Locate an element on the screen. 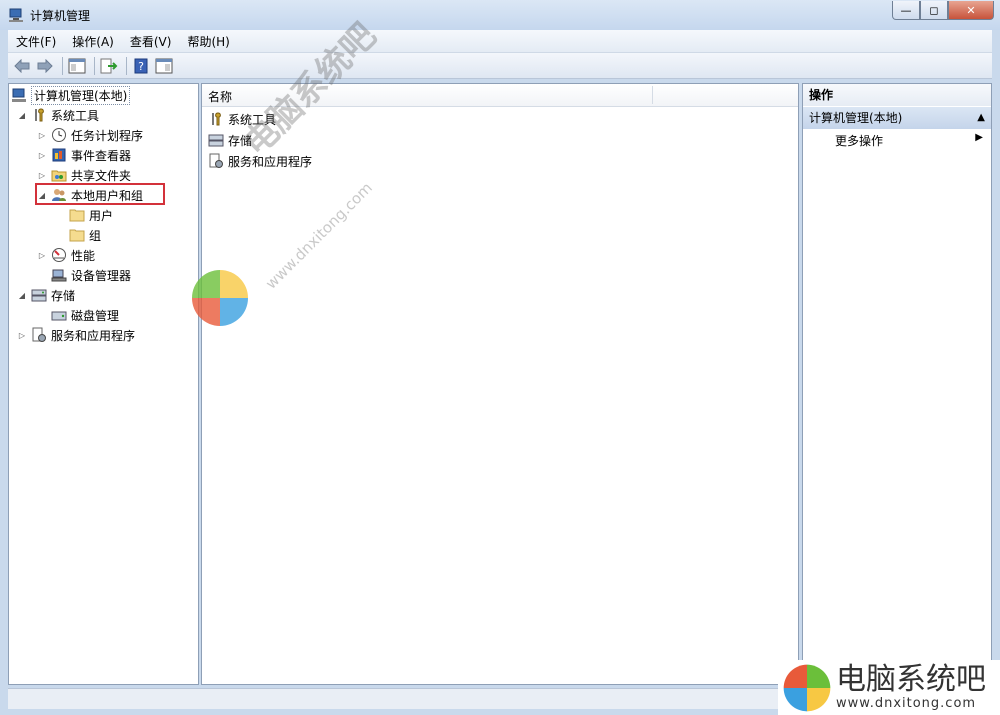 This screenshot has width=1000, height=715. window-title: 计算机管理 is located at coordinates (60, 16).